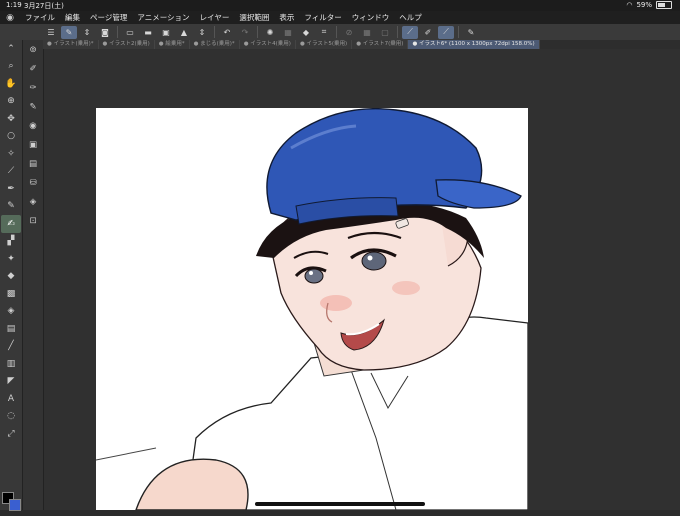 This screenshot has height=516, width=680. Describe the element at coordinates (11, 312) in the screenshot. I see `fill-bucket-icon: ◈` at that location.